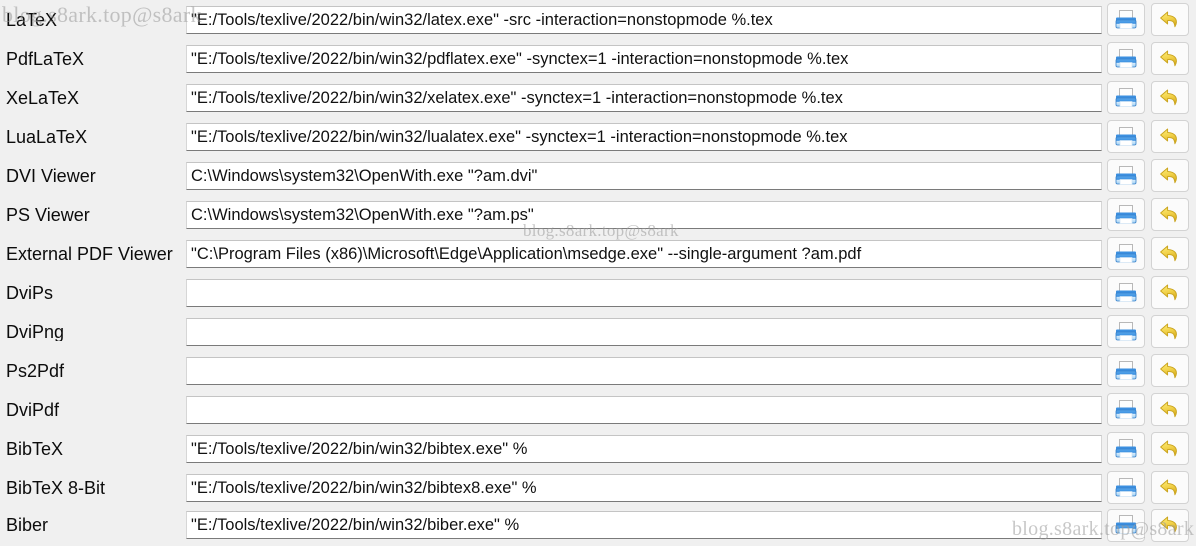  Describe the element at coordinates (51, 175) in the screenshot. I see `tool-row-label: DVI Viewer` at that location.